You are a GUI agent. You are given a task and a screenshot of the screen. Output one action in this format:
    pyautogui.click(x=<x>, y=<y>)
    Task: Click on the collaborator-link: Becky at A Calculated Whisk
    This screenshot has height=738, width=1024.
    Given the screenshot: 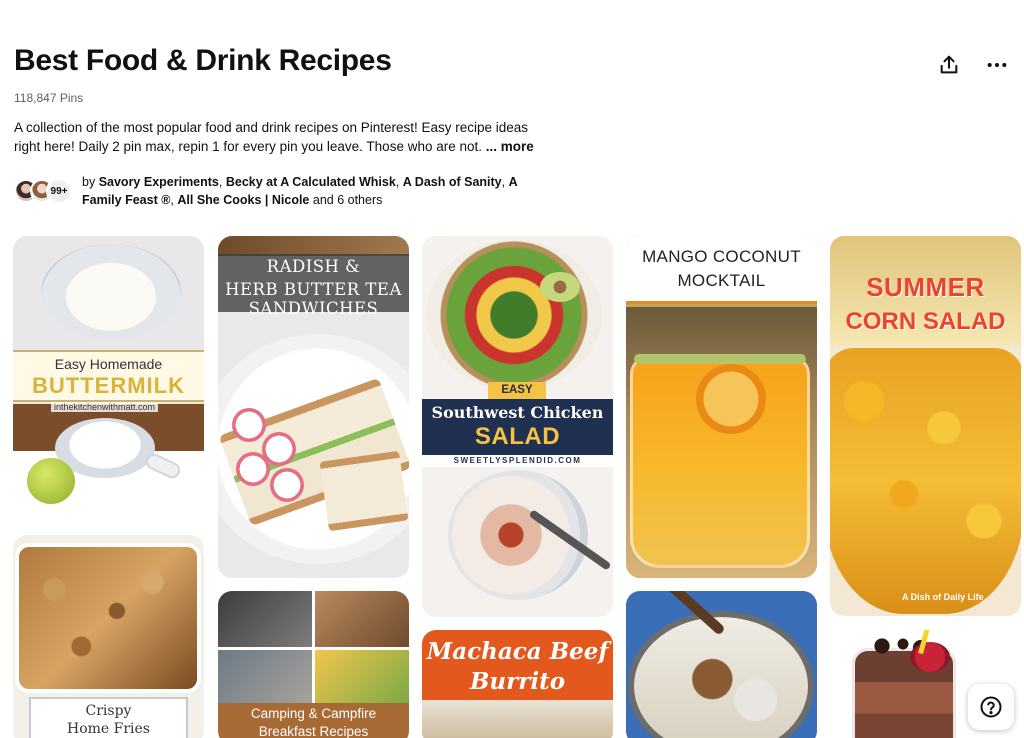 What is the action you would take?
    pyautogui.click(x=311, y=182)
    